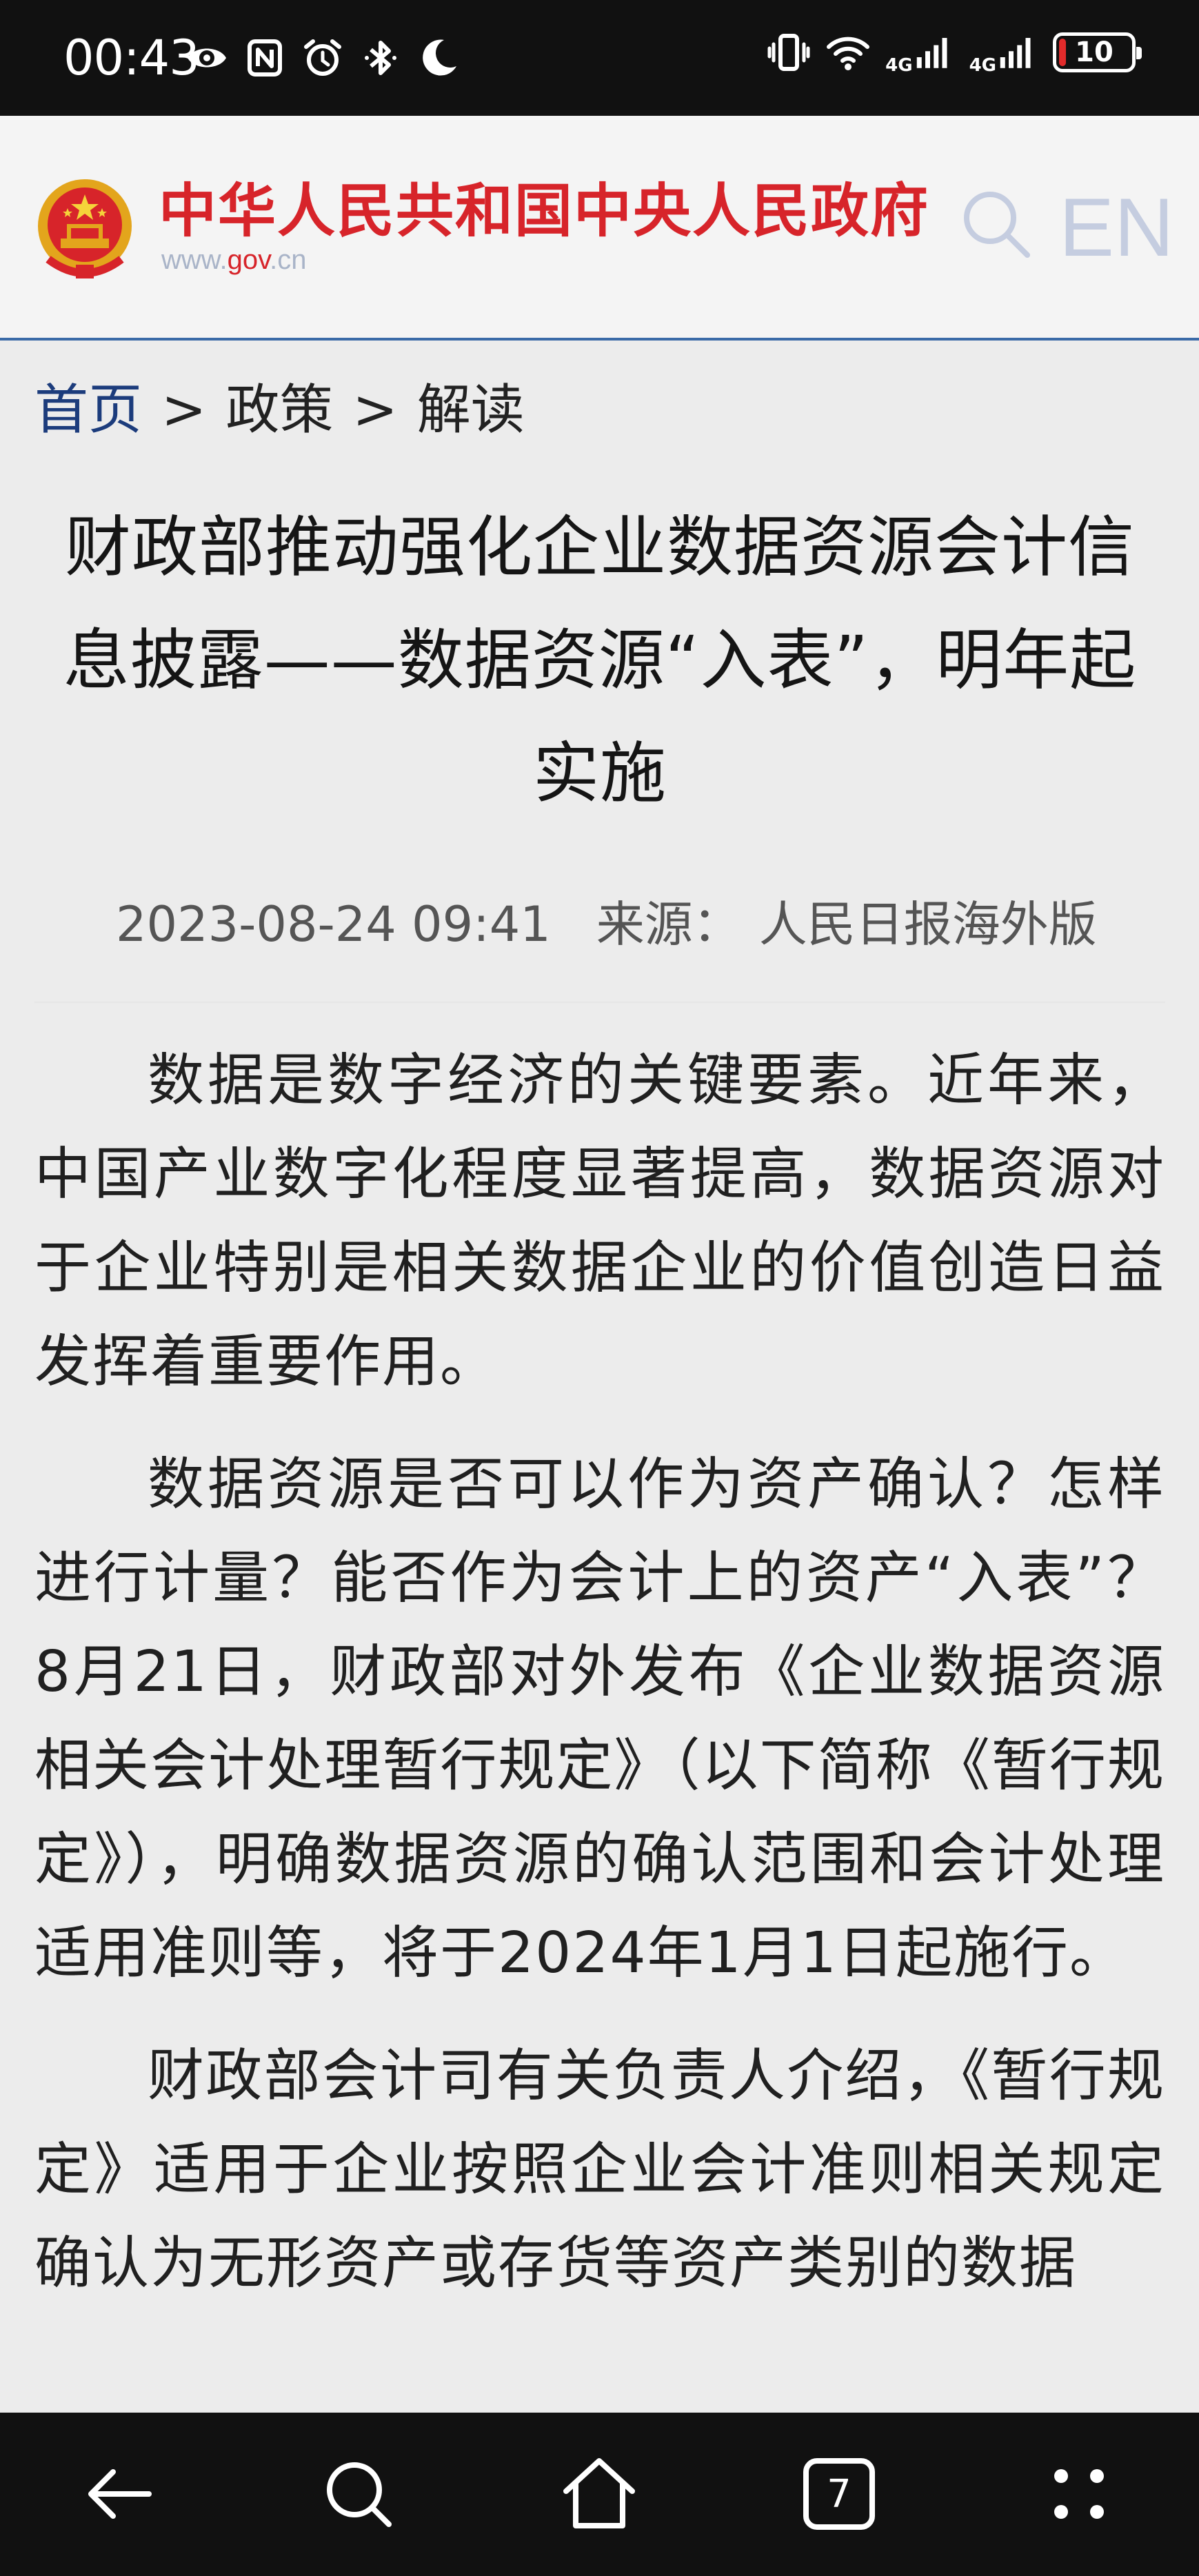 The image size is (1199, 2576). I want to click on nfc-icon, so click(265, 58).